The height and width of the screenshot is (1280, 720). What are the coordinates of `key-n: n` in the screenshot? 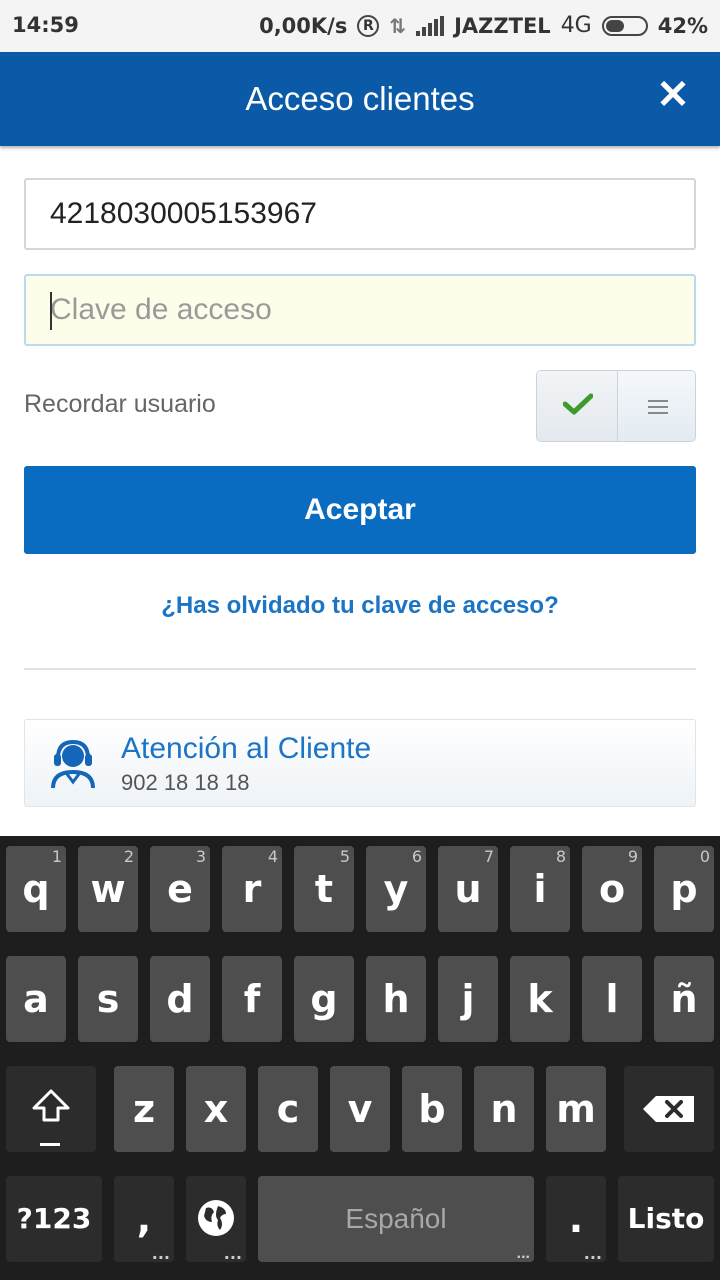 It's located at (504, 1109).